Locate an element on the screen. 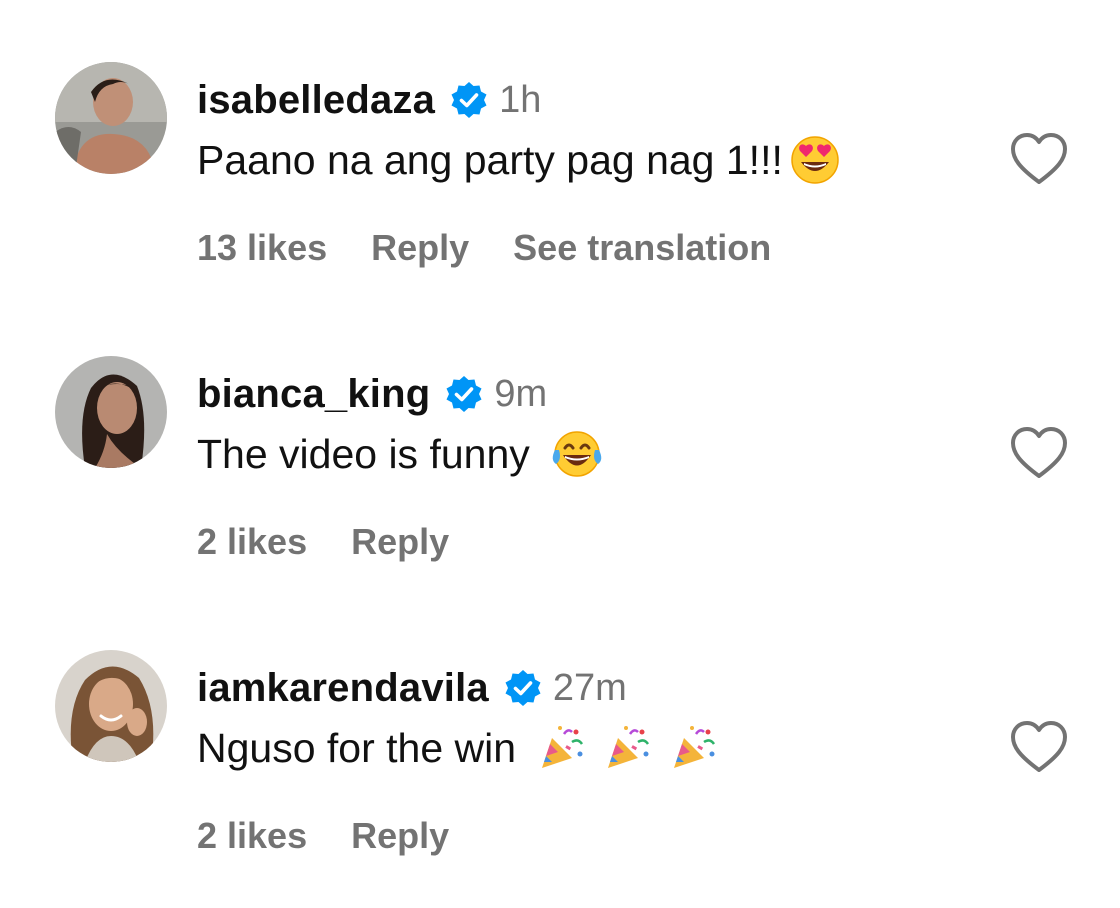  likes-count: 13 likes is located at coordinates (262, 248).